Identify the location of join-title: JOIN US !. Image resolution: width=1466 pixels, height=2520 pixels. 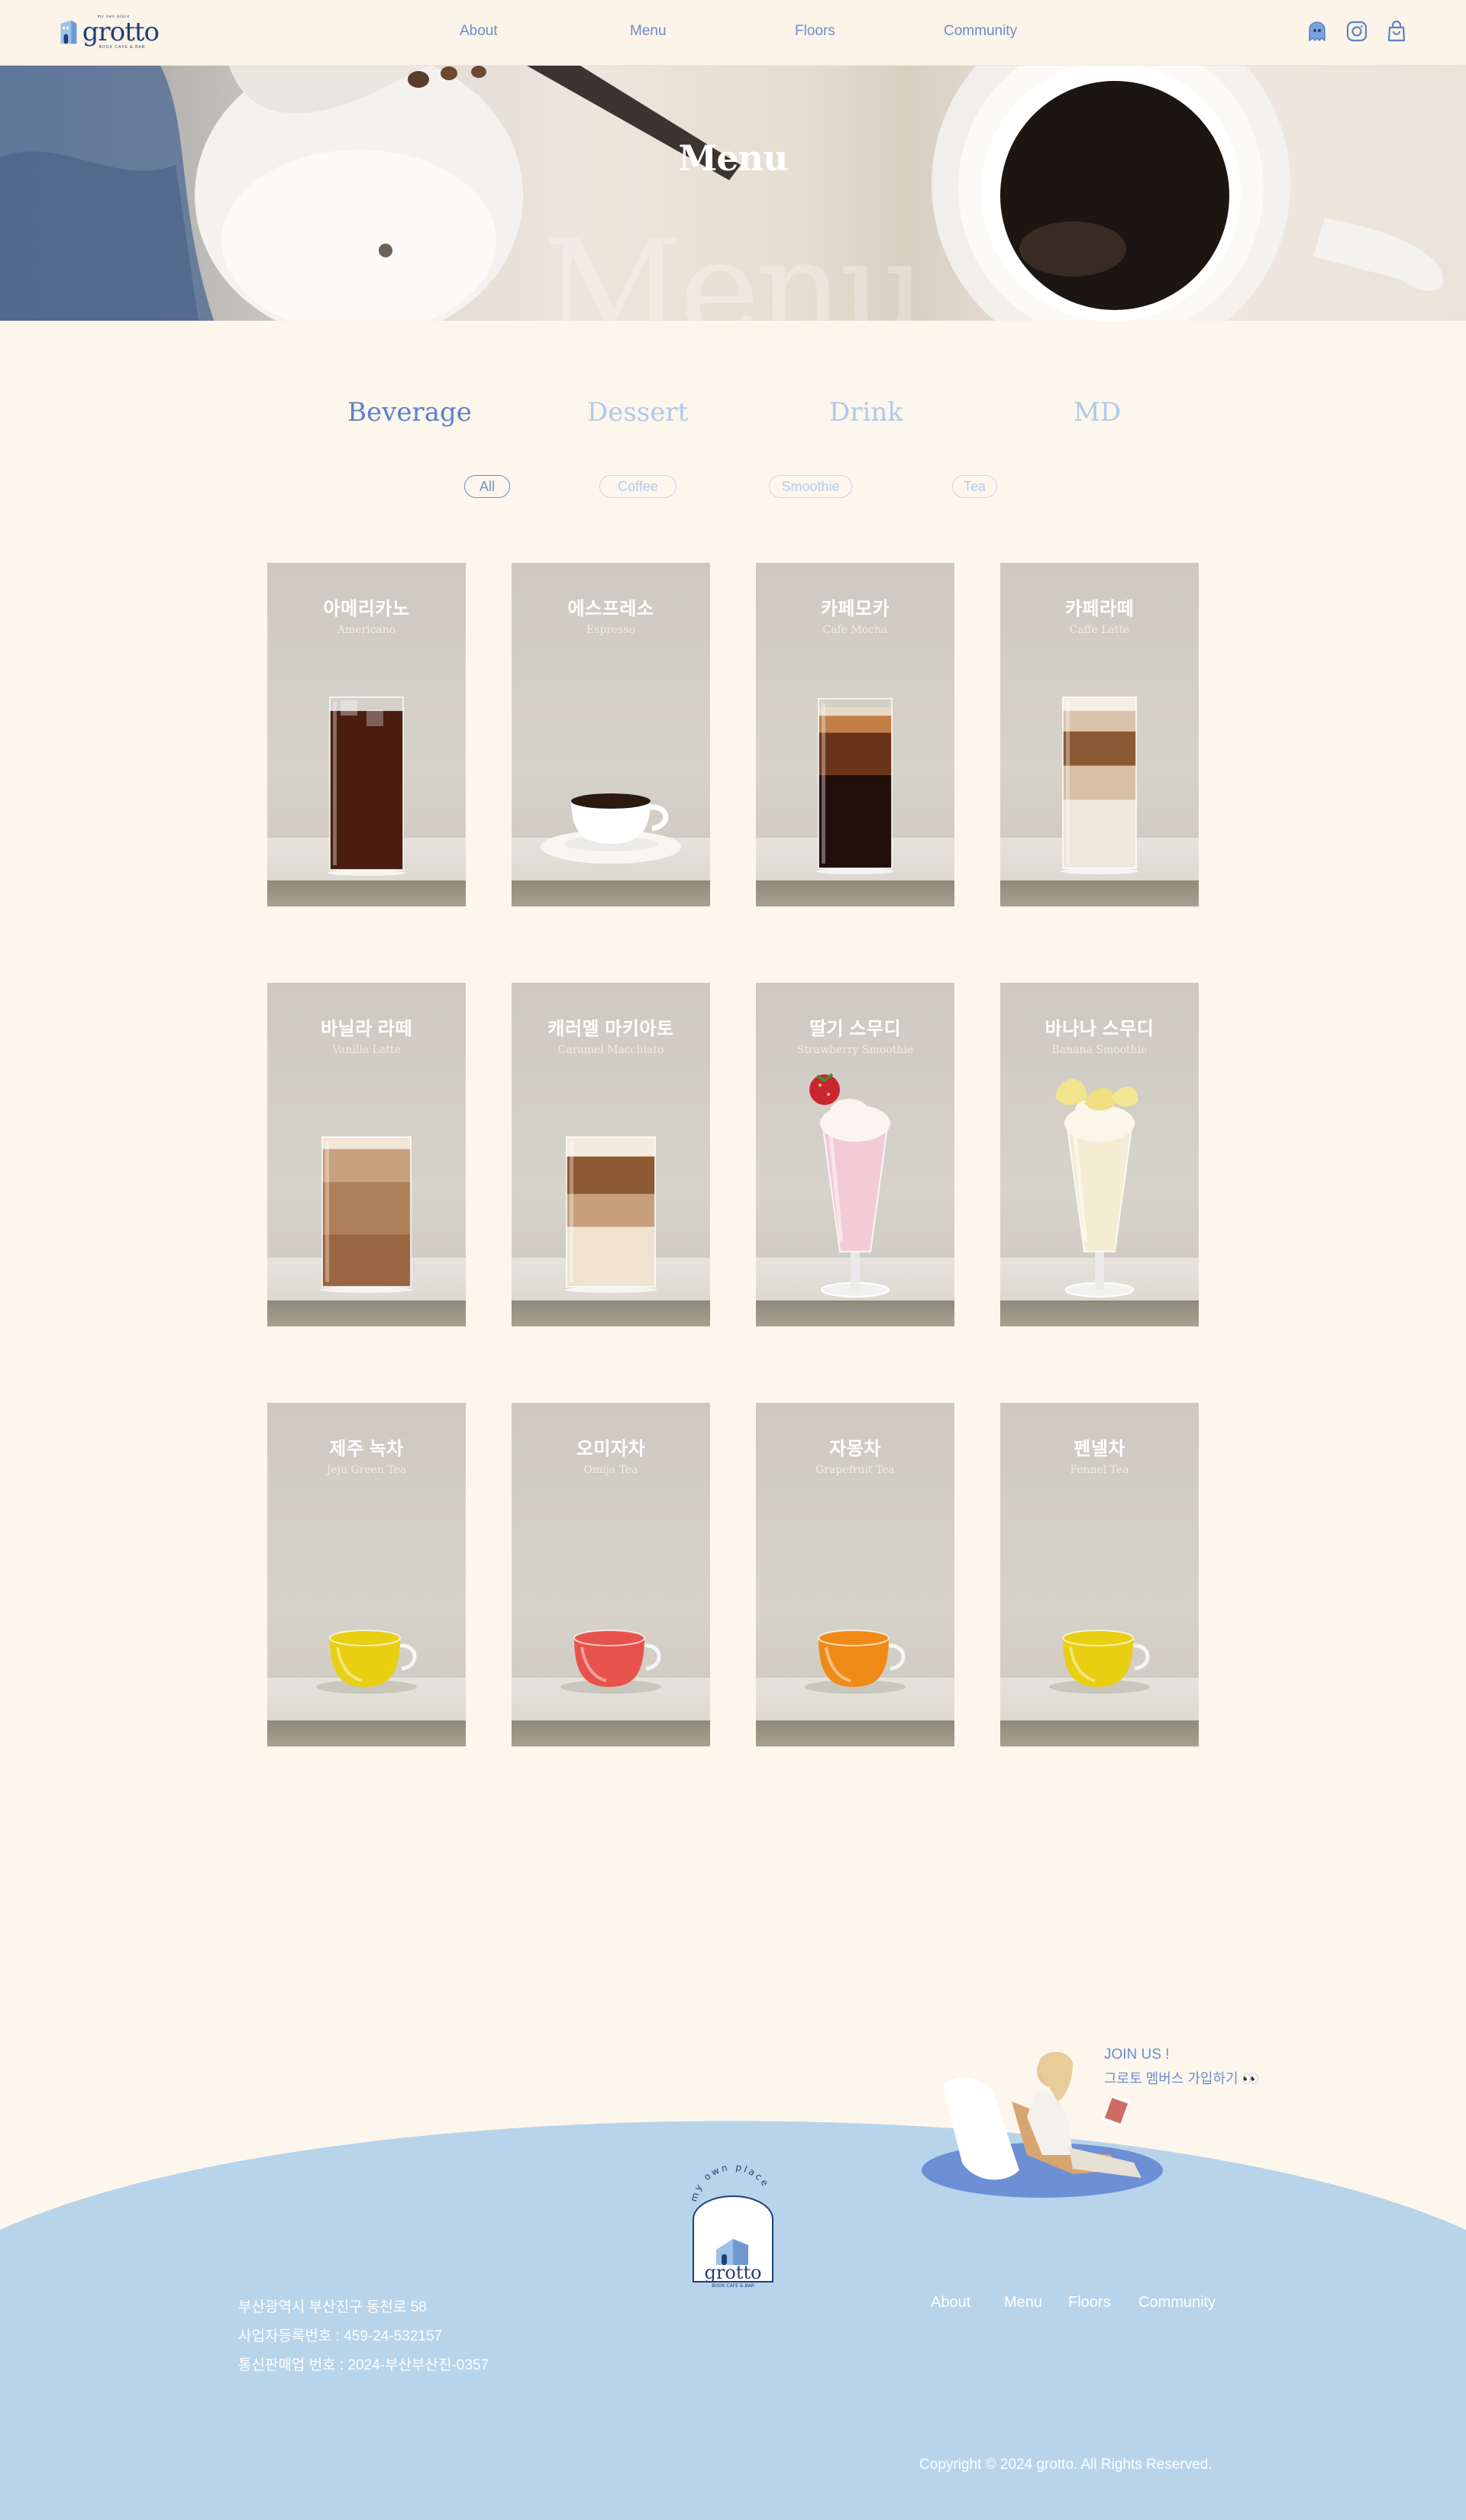
(1137, 2055).